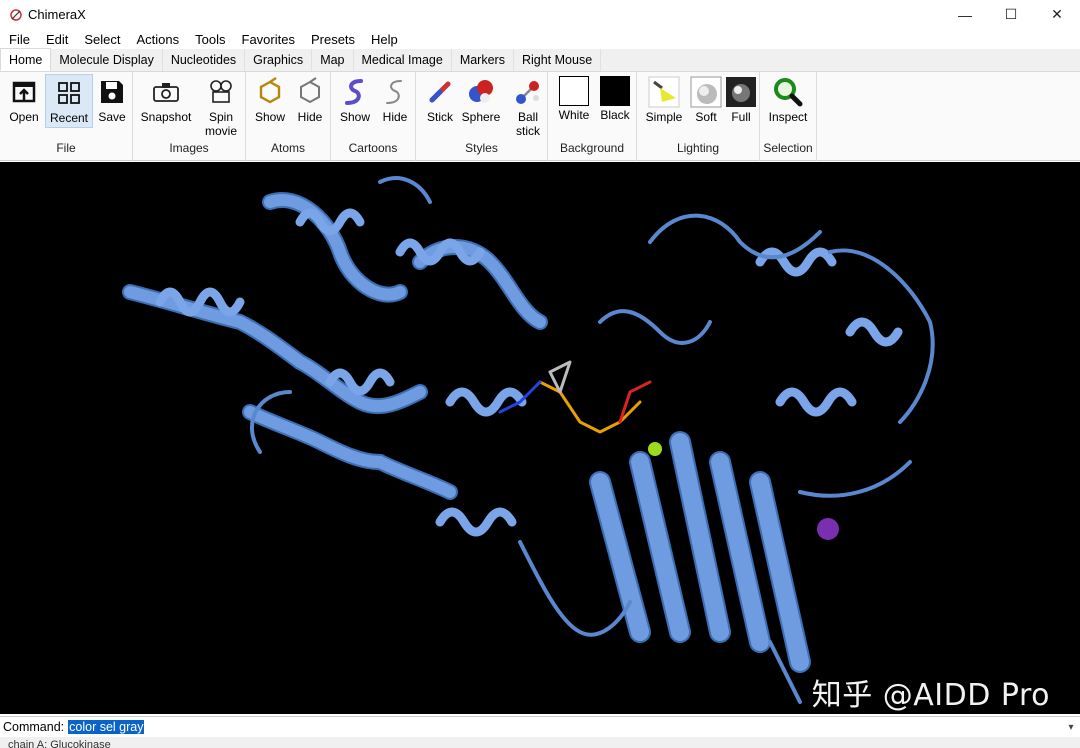  What do you see at coordinates (540, 14) in the screenshot?
I see `title-bar: ChimeraX — ☐ ✕` at bounding box center [540, 14].